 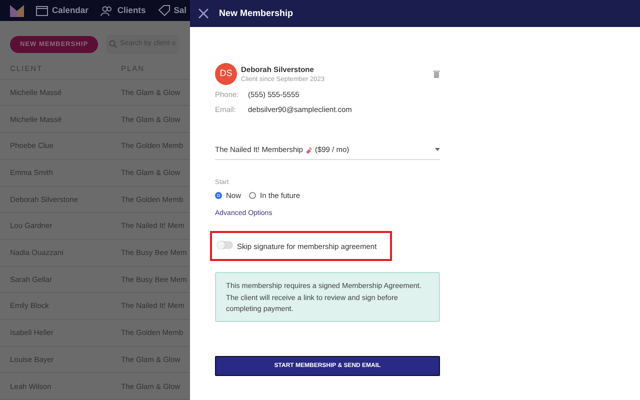 I want to click on drawer-title: New Membership, so click(x=256, y=13).